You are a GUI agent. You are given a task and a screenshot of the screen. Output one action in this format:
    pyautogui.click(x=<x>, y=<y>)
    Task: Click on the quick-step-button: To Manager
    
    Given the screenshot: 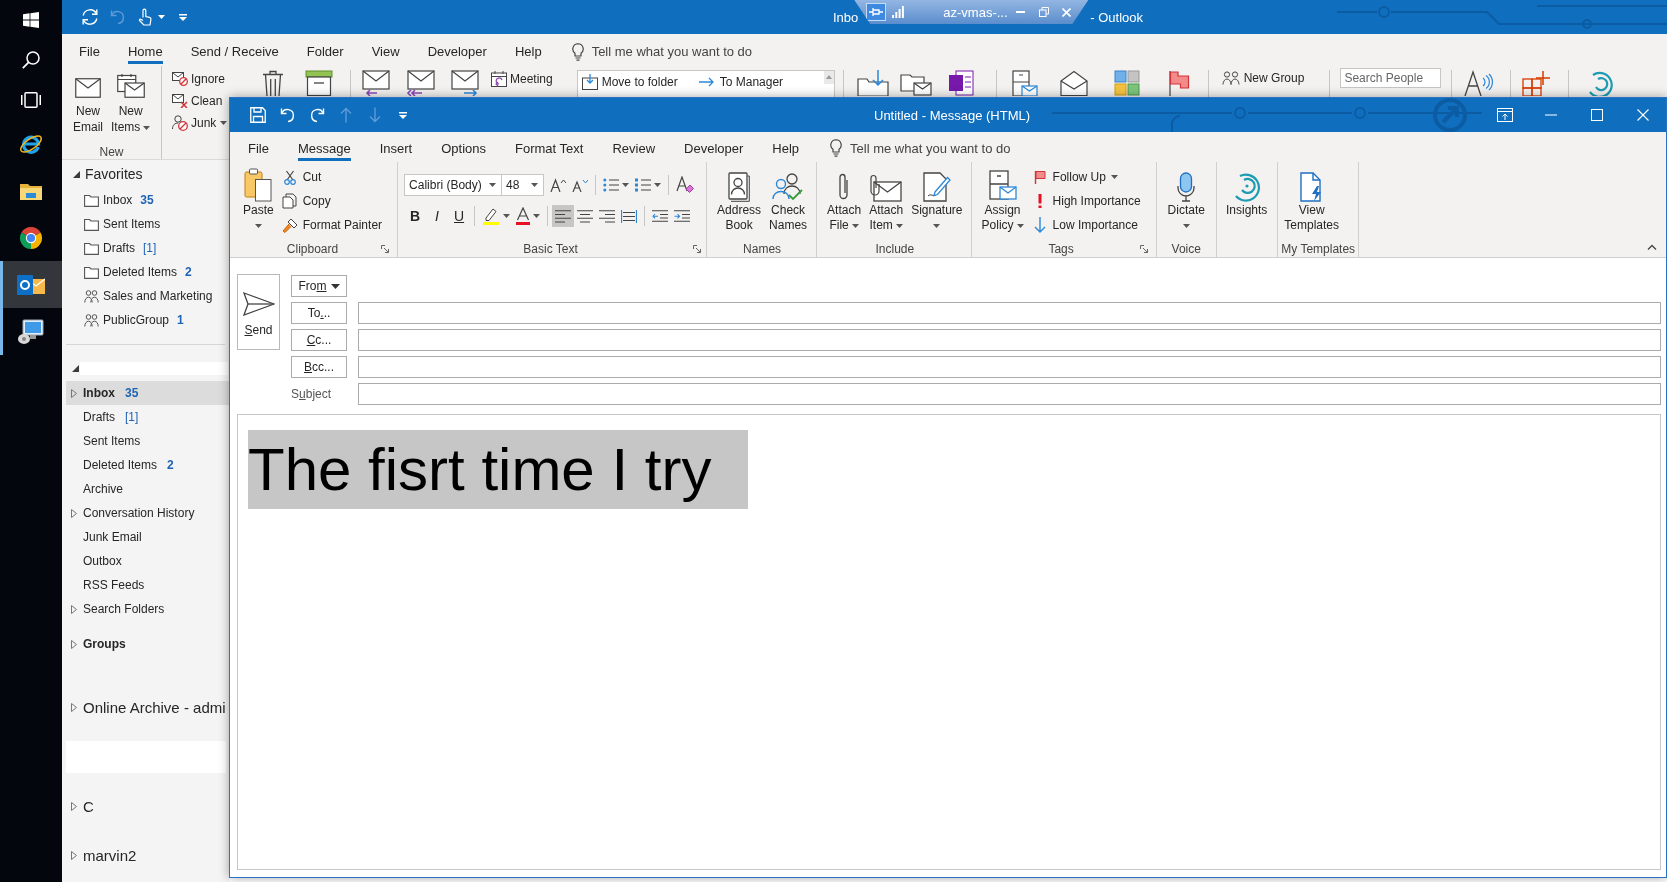 What is the action you would take?
    pyautogui.click(x=741, y=82)
    